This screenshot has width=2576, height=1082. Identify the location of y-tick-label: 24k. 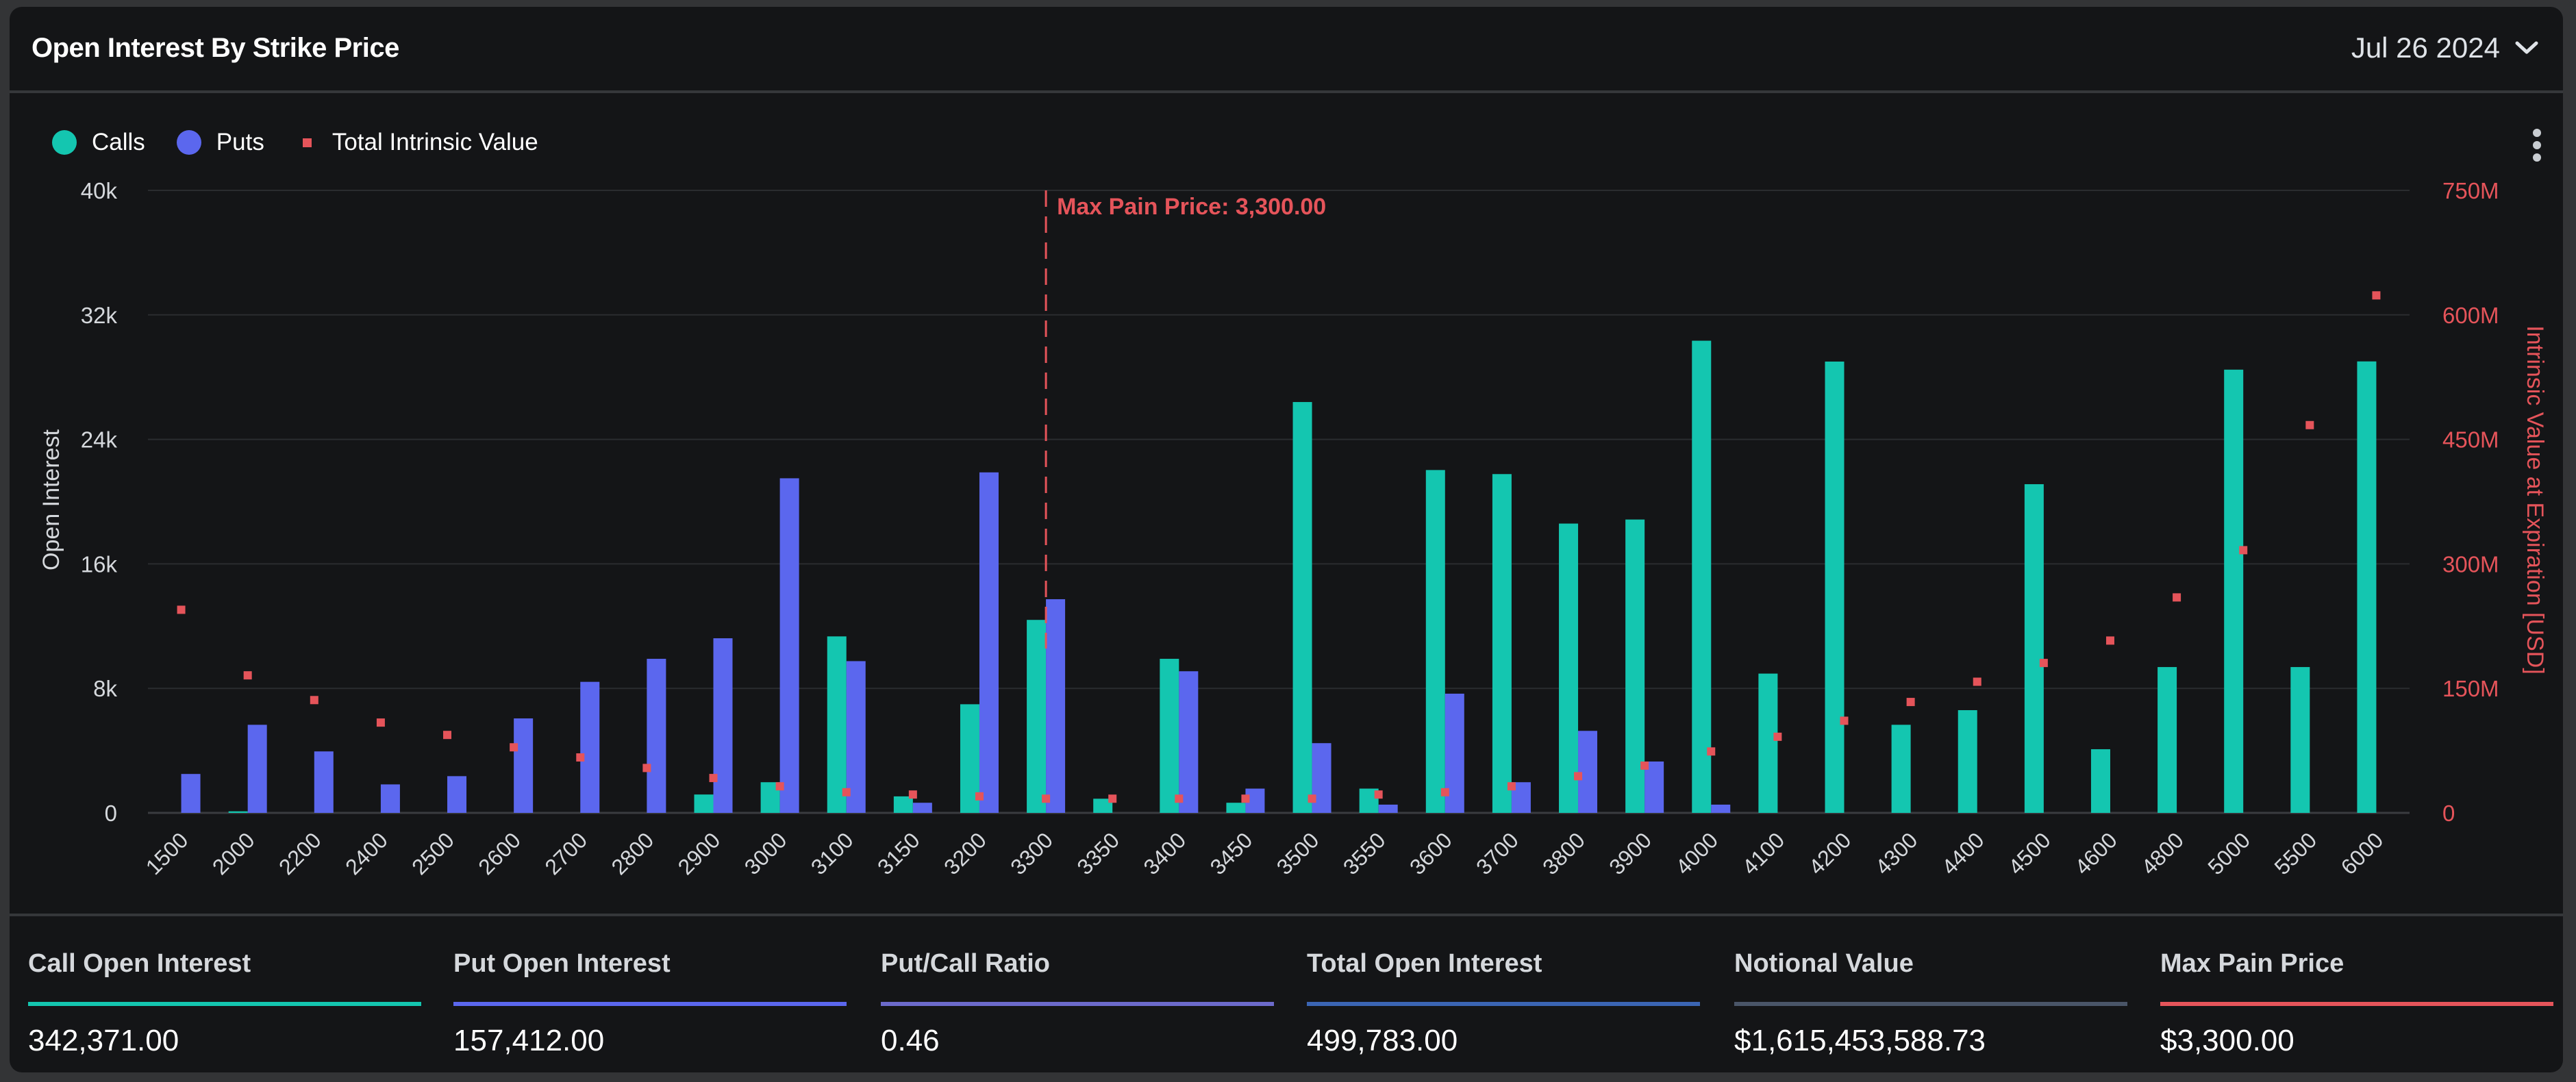
(100, 440).